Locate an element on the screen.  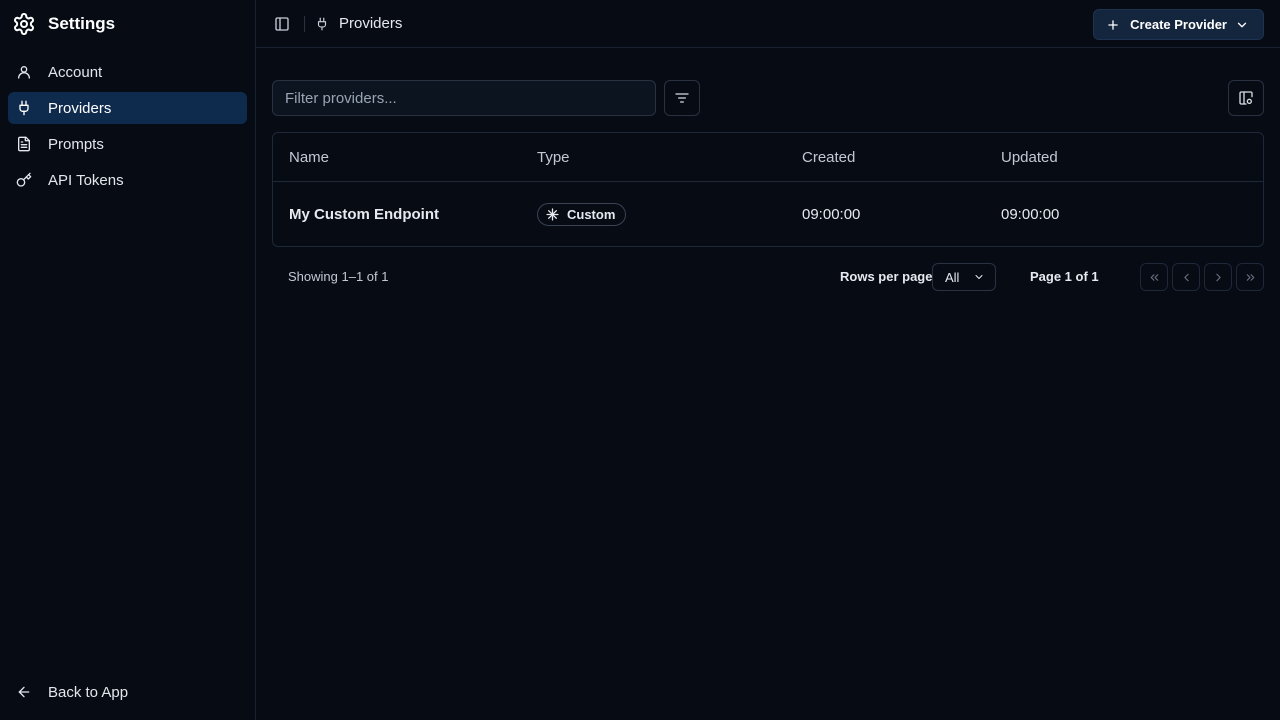
filter-providers-input is located at coordinates (464, 98).